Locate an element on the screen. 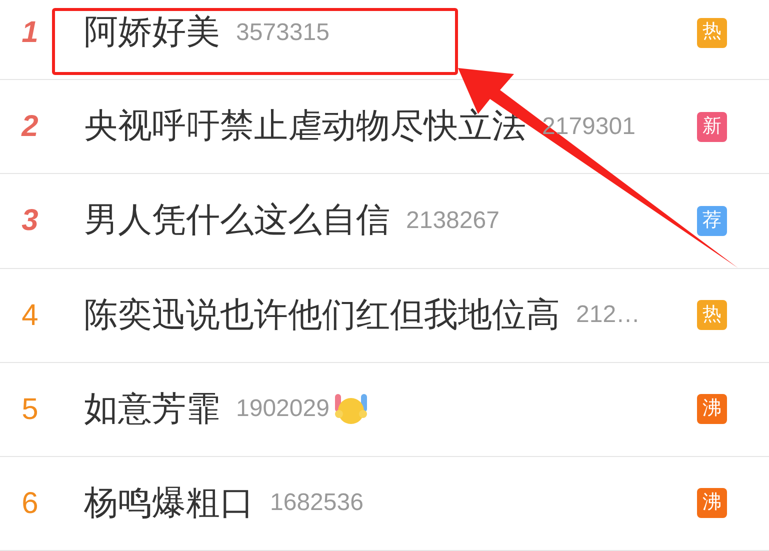  search-count: 3573315 is located at coordinates (283, 33).